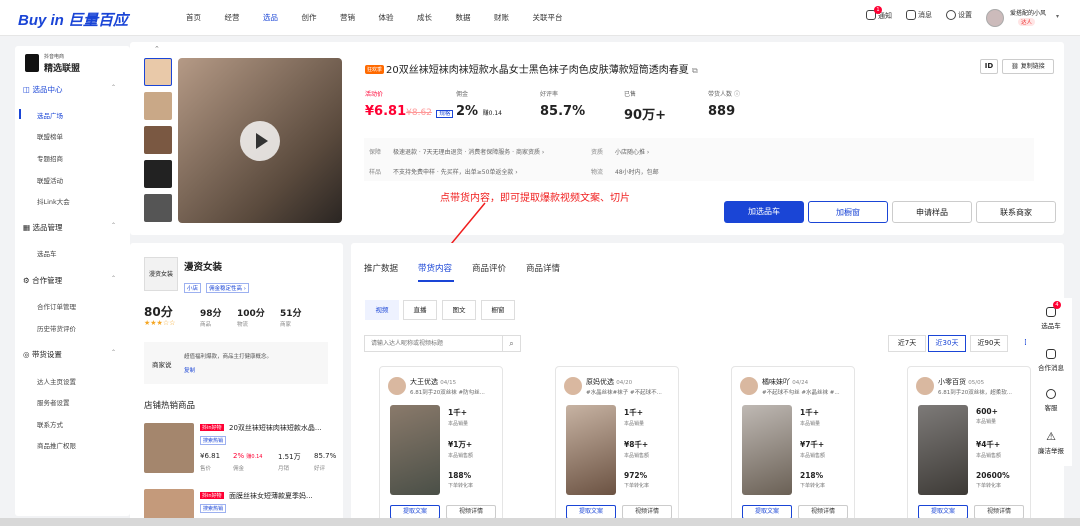 This screenshot has width=1080, height=526. Describe the element at coordinates (511, 343) in the screenshot. I see `search-icon: ⌕` at that location.